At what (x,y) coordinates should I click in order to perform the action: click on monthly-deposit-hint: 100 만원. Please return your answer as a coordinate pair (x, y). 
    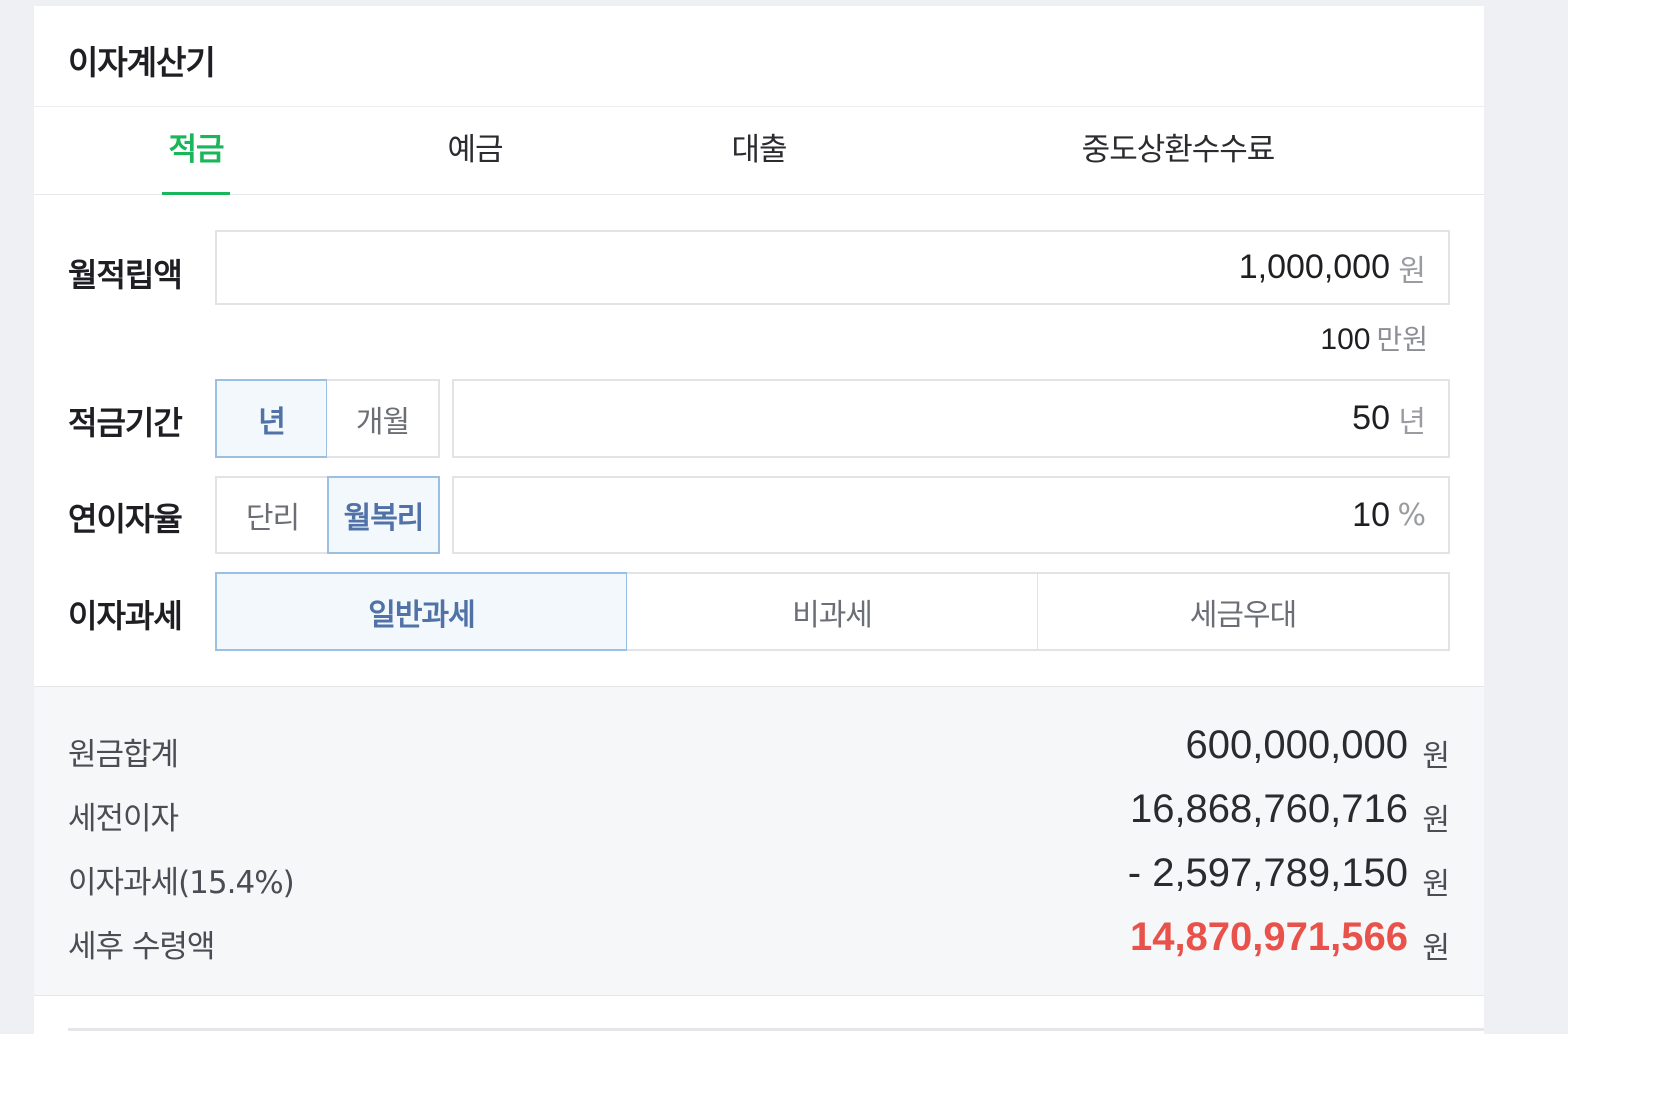
    Looking at the image, I should click on (1374, 338).